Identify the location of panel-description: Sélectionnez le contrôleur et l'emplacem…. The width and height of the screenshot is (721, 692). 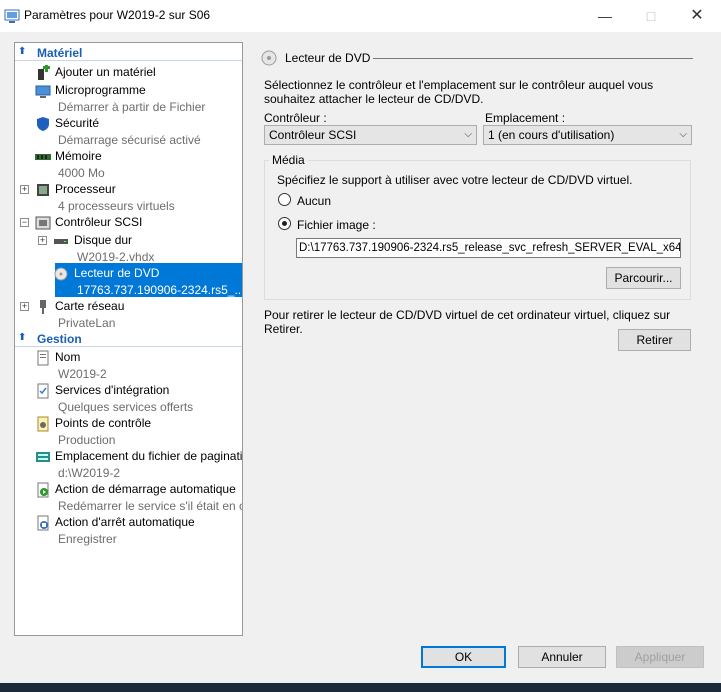
(459, 92).